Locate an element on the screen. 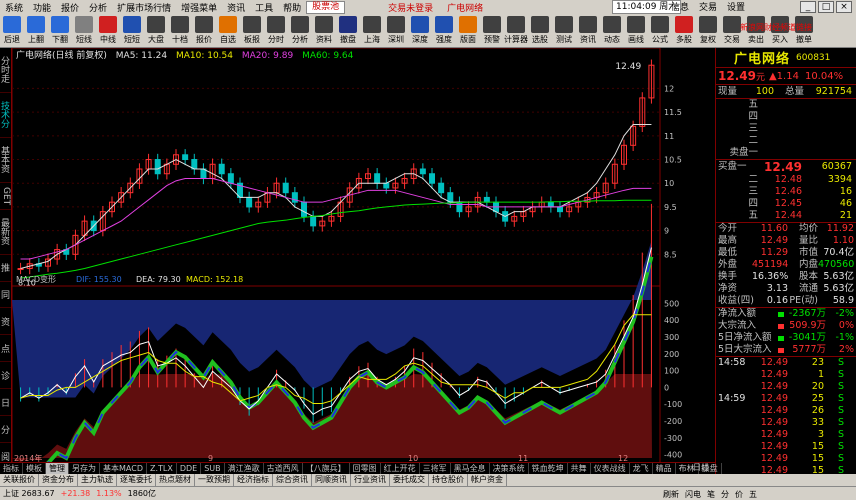 This screenshot has width=856, height=500. secondary-tab-2: 主力轨迹 is located at coordinates (97, 480).